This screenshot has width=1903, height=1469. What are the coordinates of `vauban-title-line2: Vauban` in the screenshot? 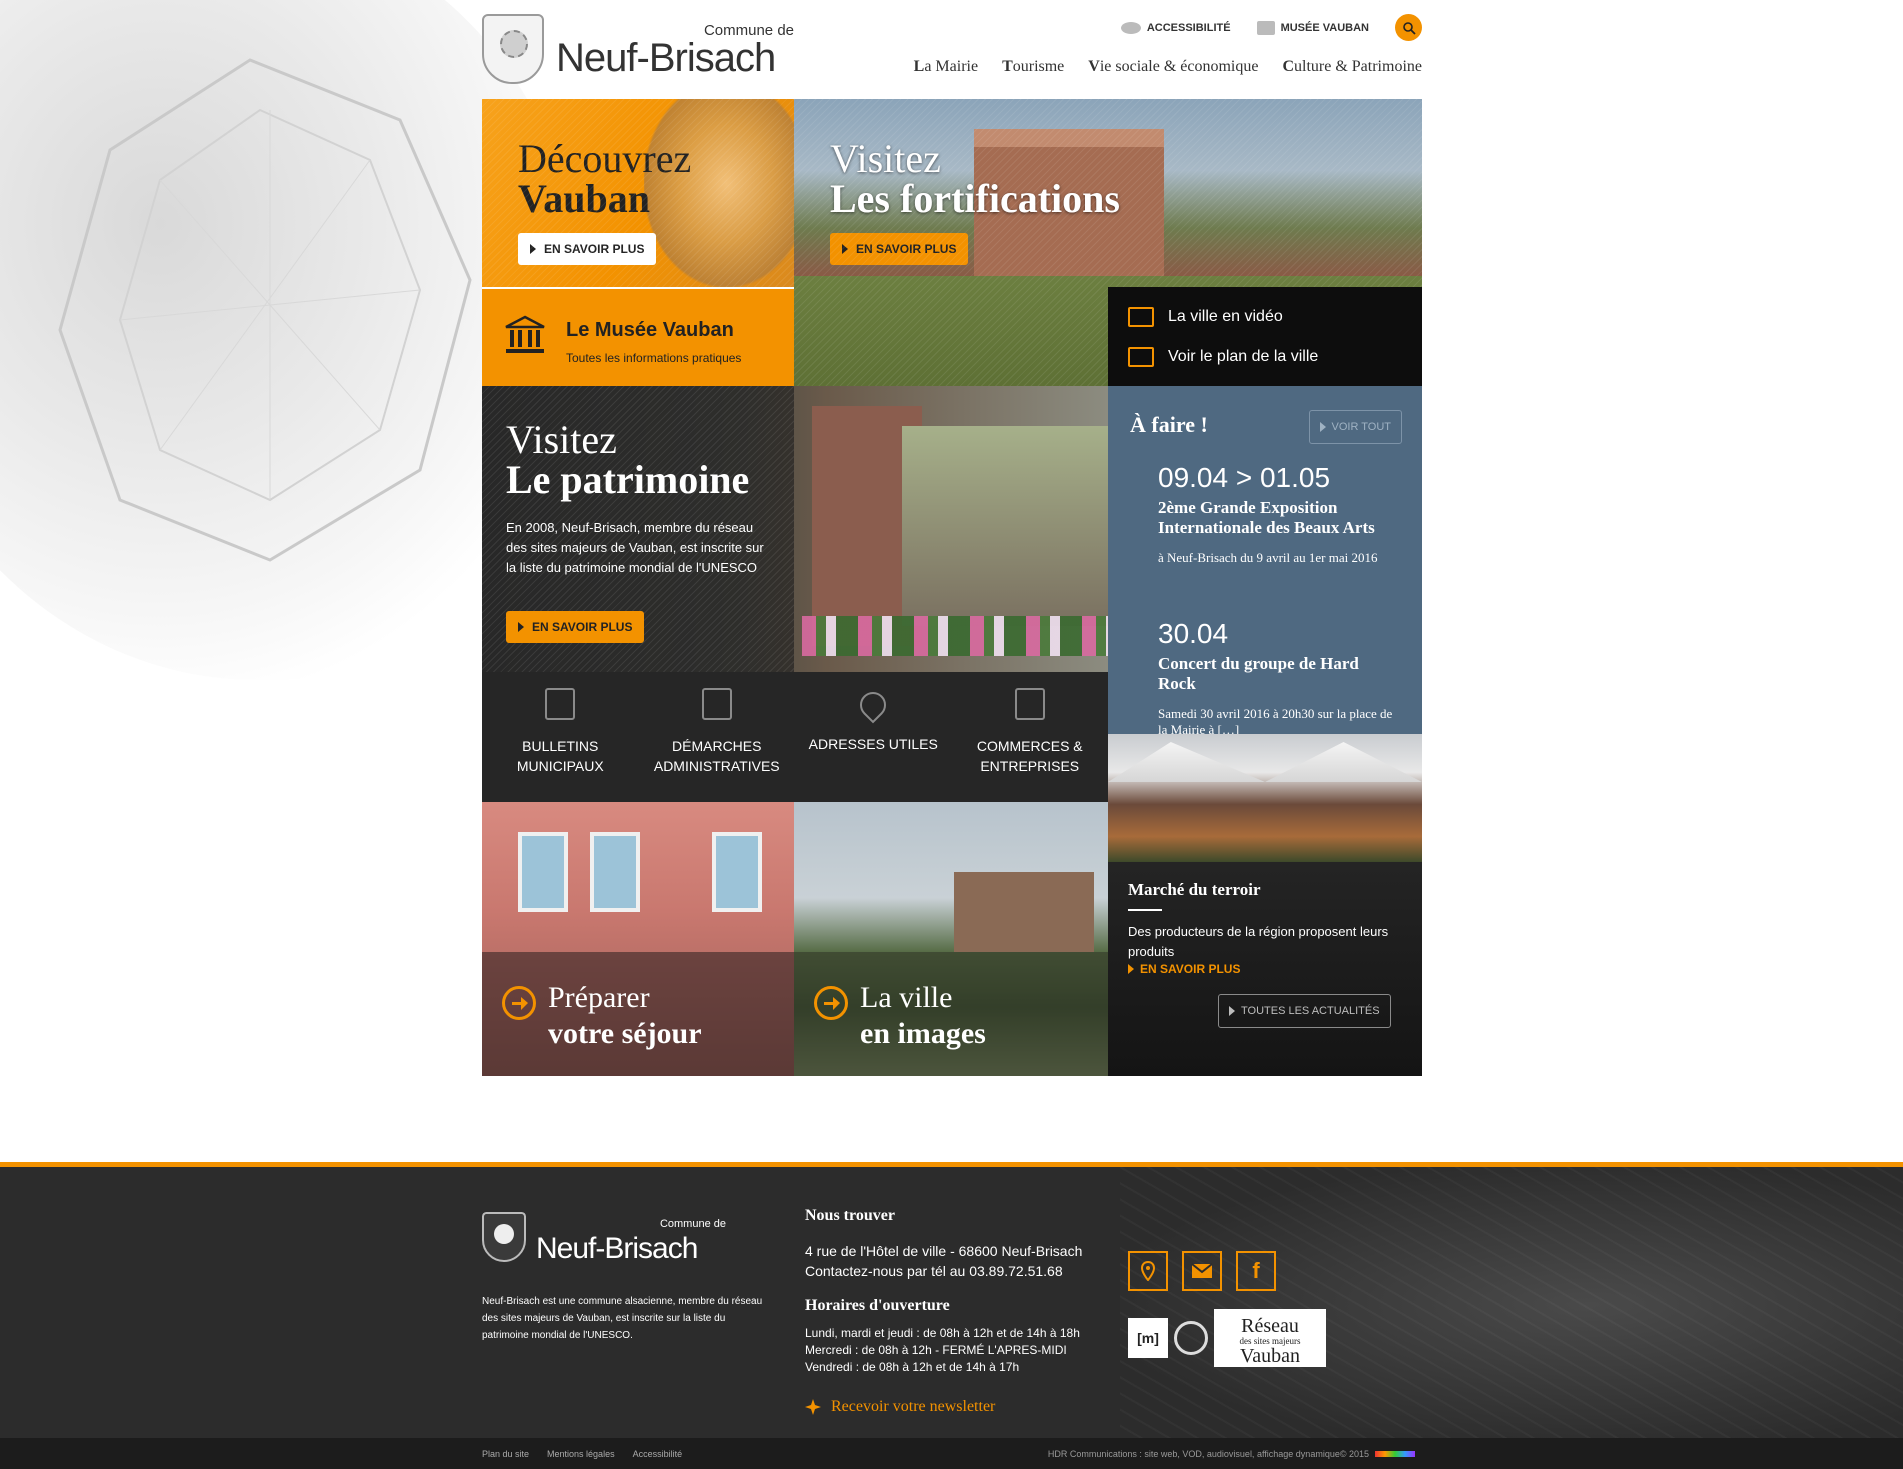 It's located at (584, 198).